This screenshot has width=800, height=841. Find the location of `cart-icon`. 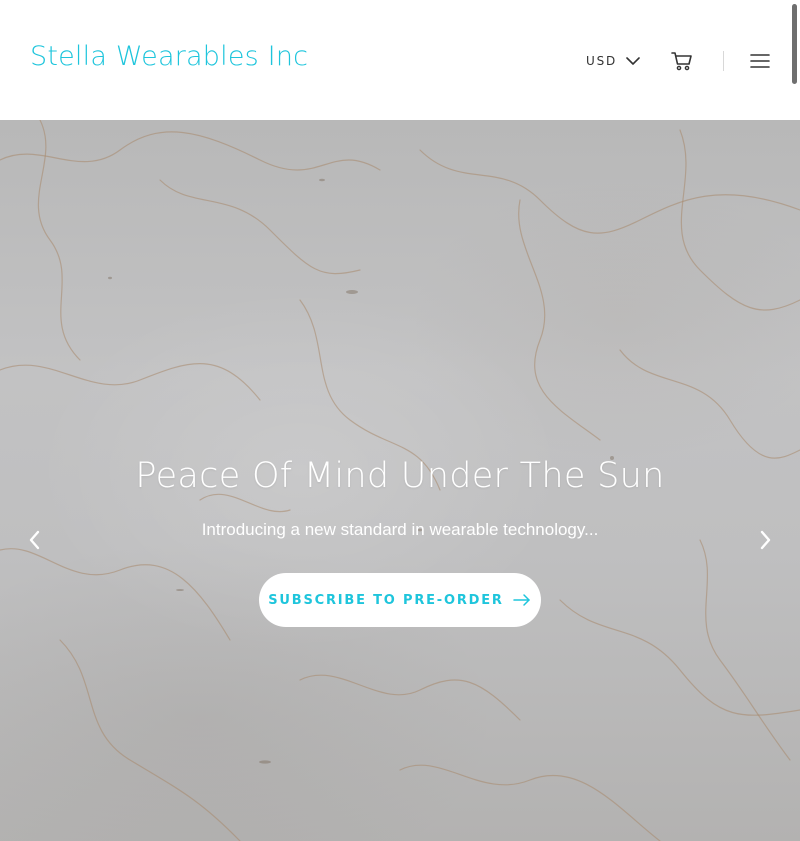

cart-icon is located at coordinates (681, 61).